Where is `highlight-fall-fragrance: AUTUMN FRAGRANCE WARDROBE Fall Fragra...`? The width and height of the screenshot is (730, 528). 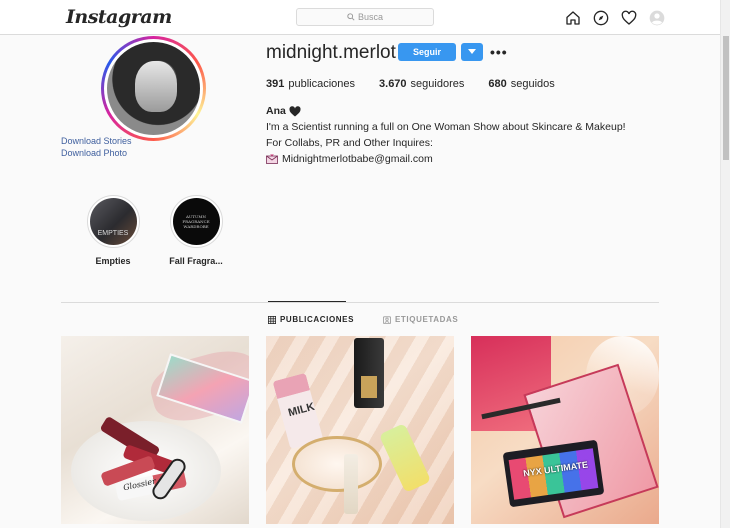
highlight-fall-fragrance: AUTUMN FRAGRANCE WARDROBE Fall Fragra... is located at coordinates (196, 230).